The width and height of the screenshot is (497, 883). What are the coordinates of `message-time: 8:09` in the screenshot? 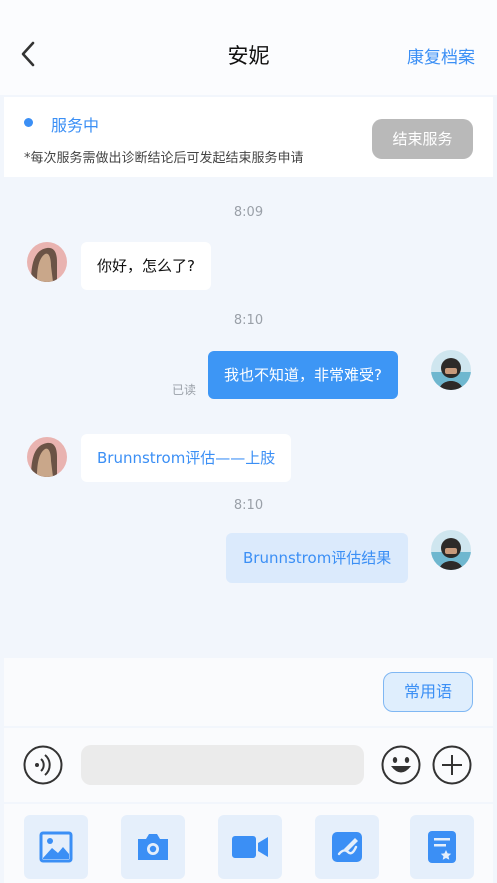 It's located at (248, 212).